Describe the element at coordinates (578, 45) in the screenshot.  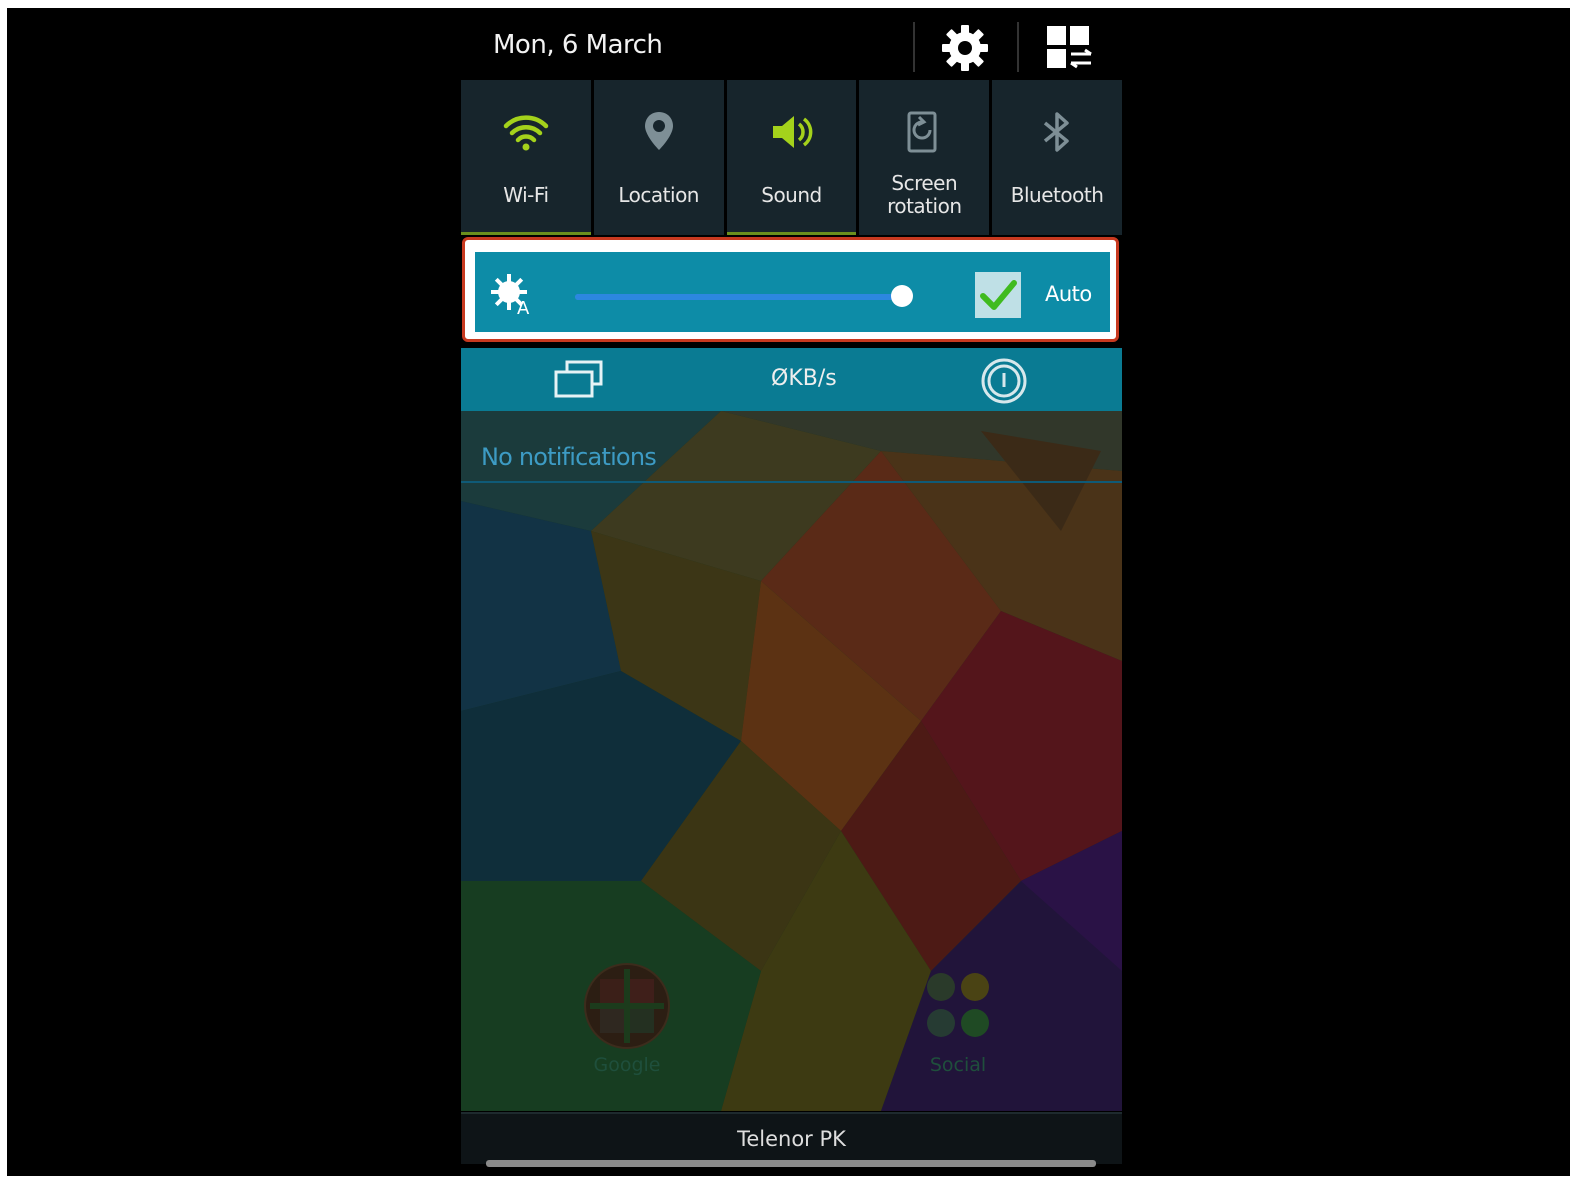
I see `date-label: Mon, 6 March` at that location.